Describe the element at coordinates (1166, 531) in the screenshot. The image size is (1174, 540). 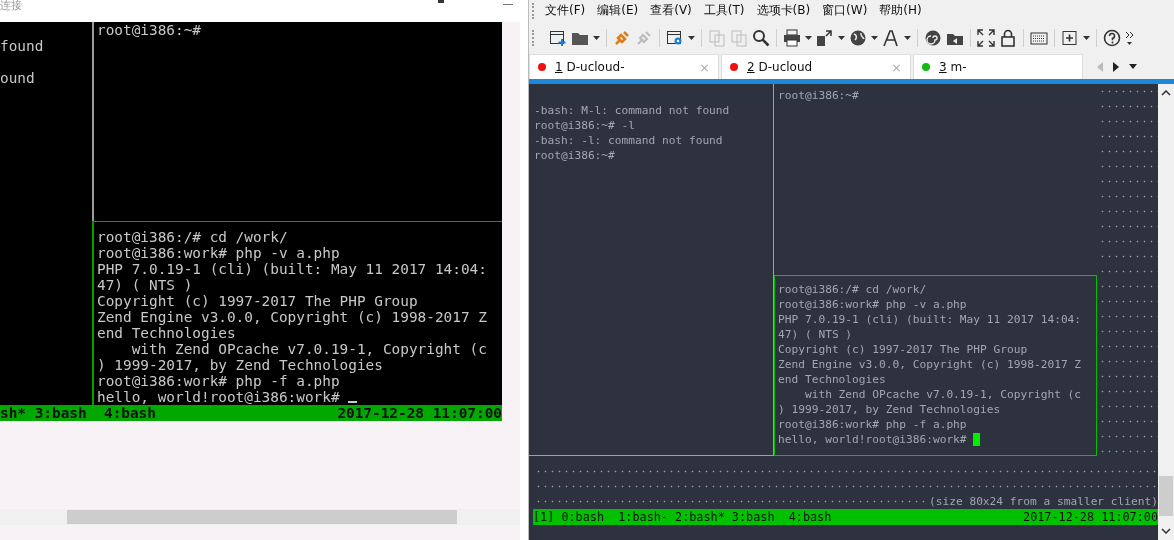
I see `scroll-down-icon` at that location.